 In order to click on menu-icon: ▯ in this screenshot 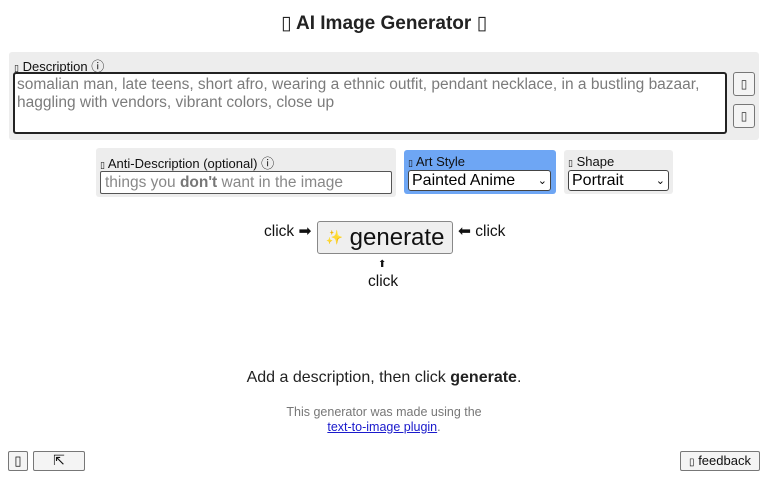, I will do `click(18, 460)`.